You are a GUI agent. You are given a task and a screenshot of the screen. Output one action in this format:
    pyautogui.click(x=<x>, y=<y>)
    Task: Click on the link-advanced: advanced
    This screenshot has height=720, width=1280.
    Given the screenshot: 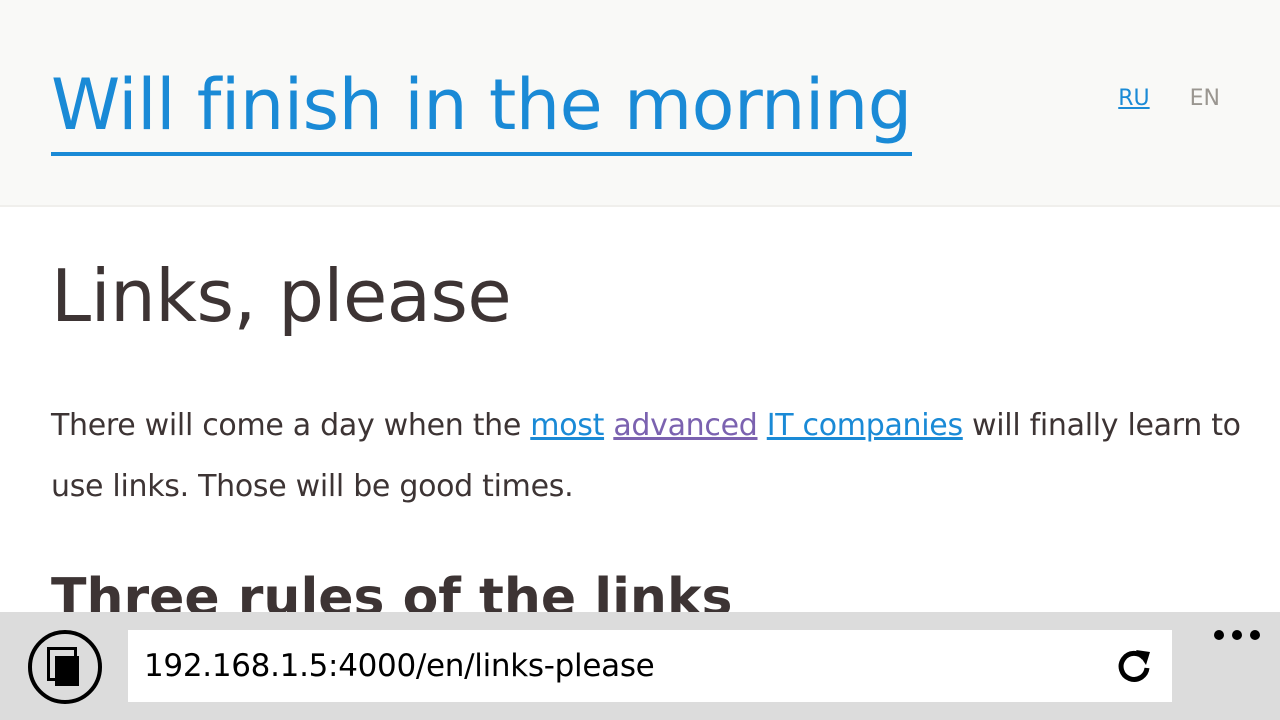 What is the action you would take?
    pyautogui.click(x=685, y=425)
    